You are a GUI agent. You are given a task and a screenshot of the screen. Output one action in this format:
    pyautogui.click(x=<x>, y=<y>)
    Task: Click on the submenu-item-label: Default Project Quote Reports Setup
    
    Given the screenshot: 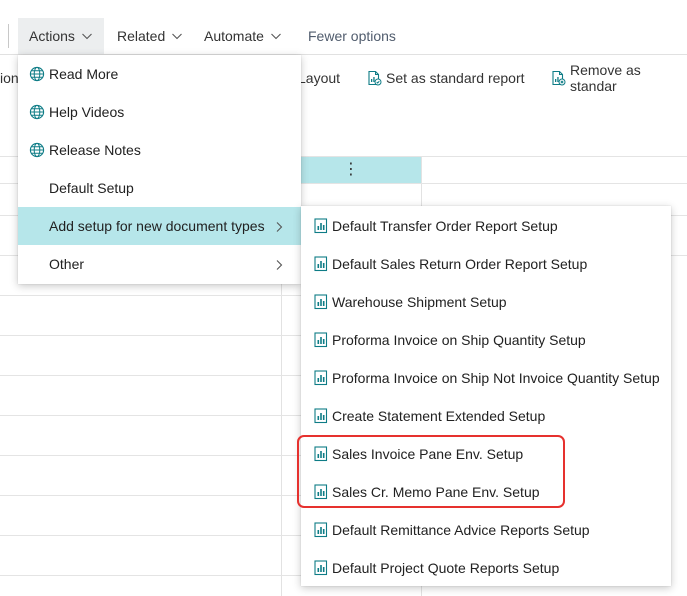 What is the action you would take?
    pyautogui.click(x=446, y=568)
    